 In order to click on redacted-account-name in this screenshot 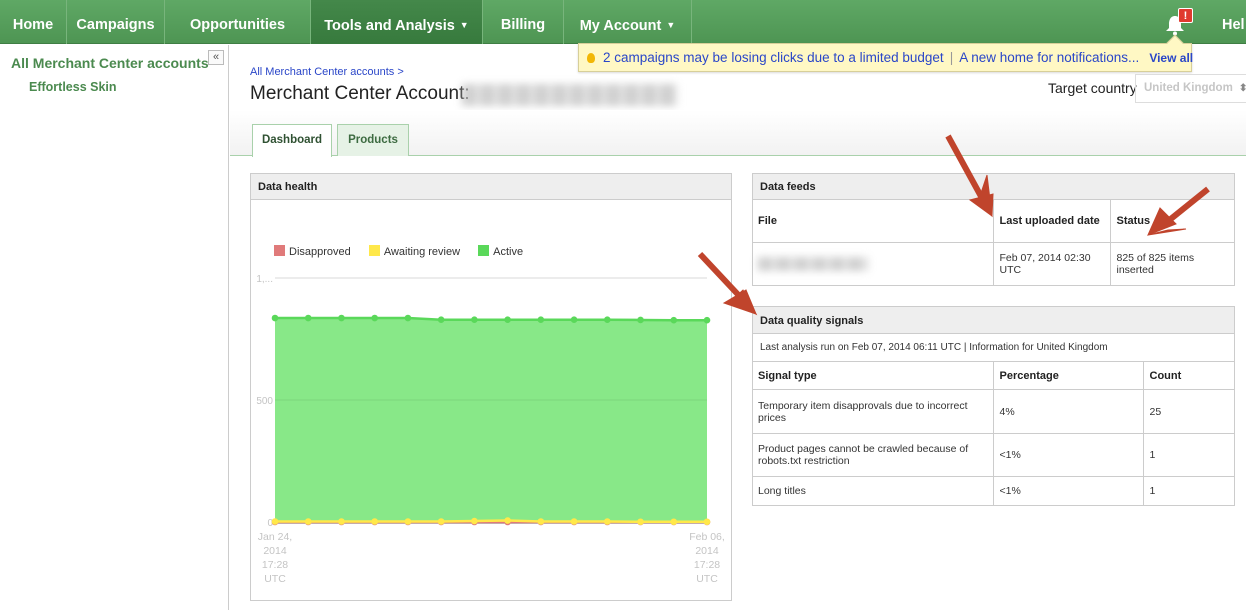, I will do `click(570, 95)`.